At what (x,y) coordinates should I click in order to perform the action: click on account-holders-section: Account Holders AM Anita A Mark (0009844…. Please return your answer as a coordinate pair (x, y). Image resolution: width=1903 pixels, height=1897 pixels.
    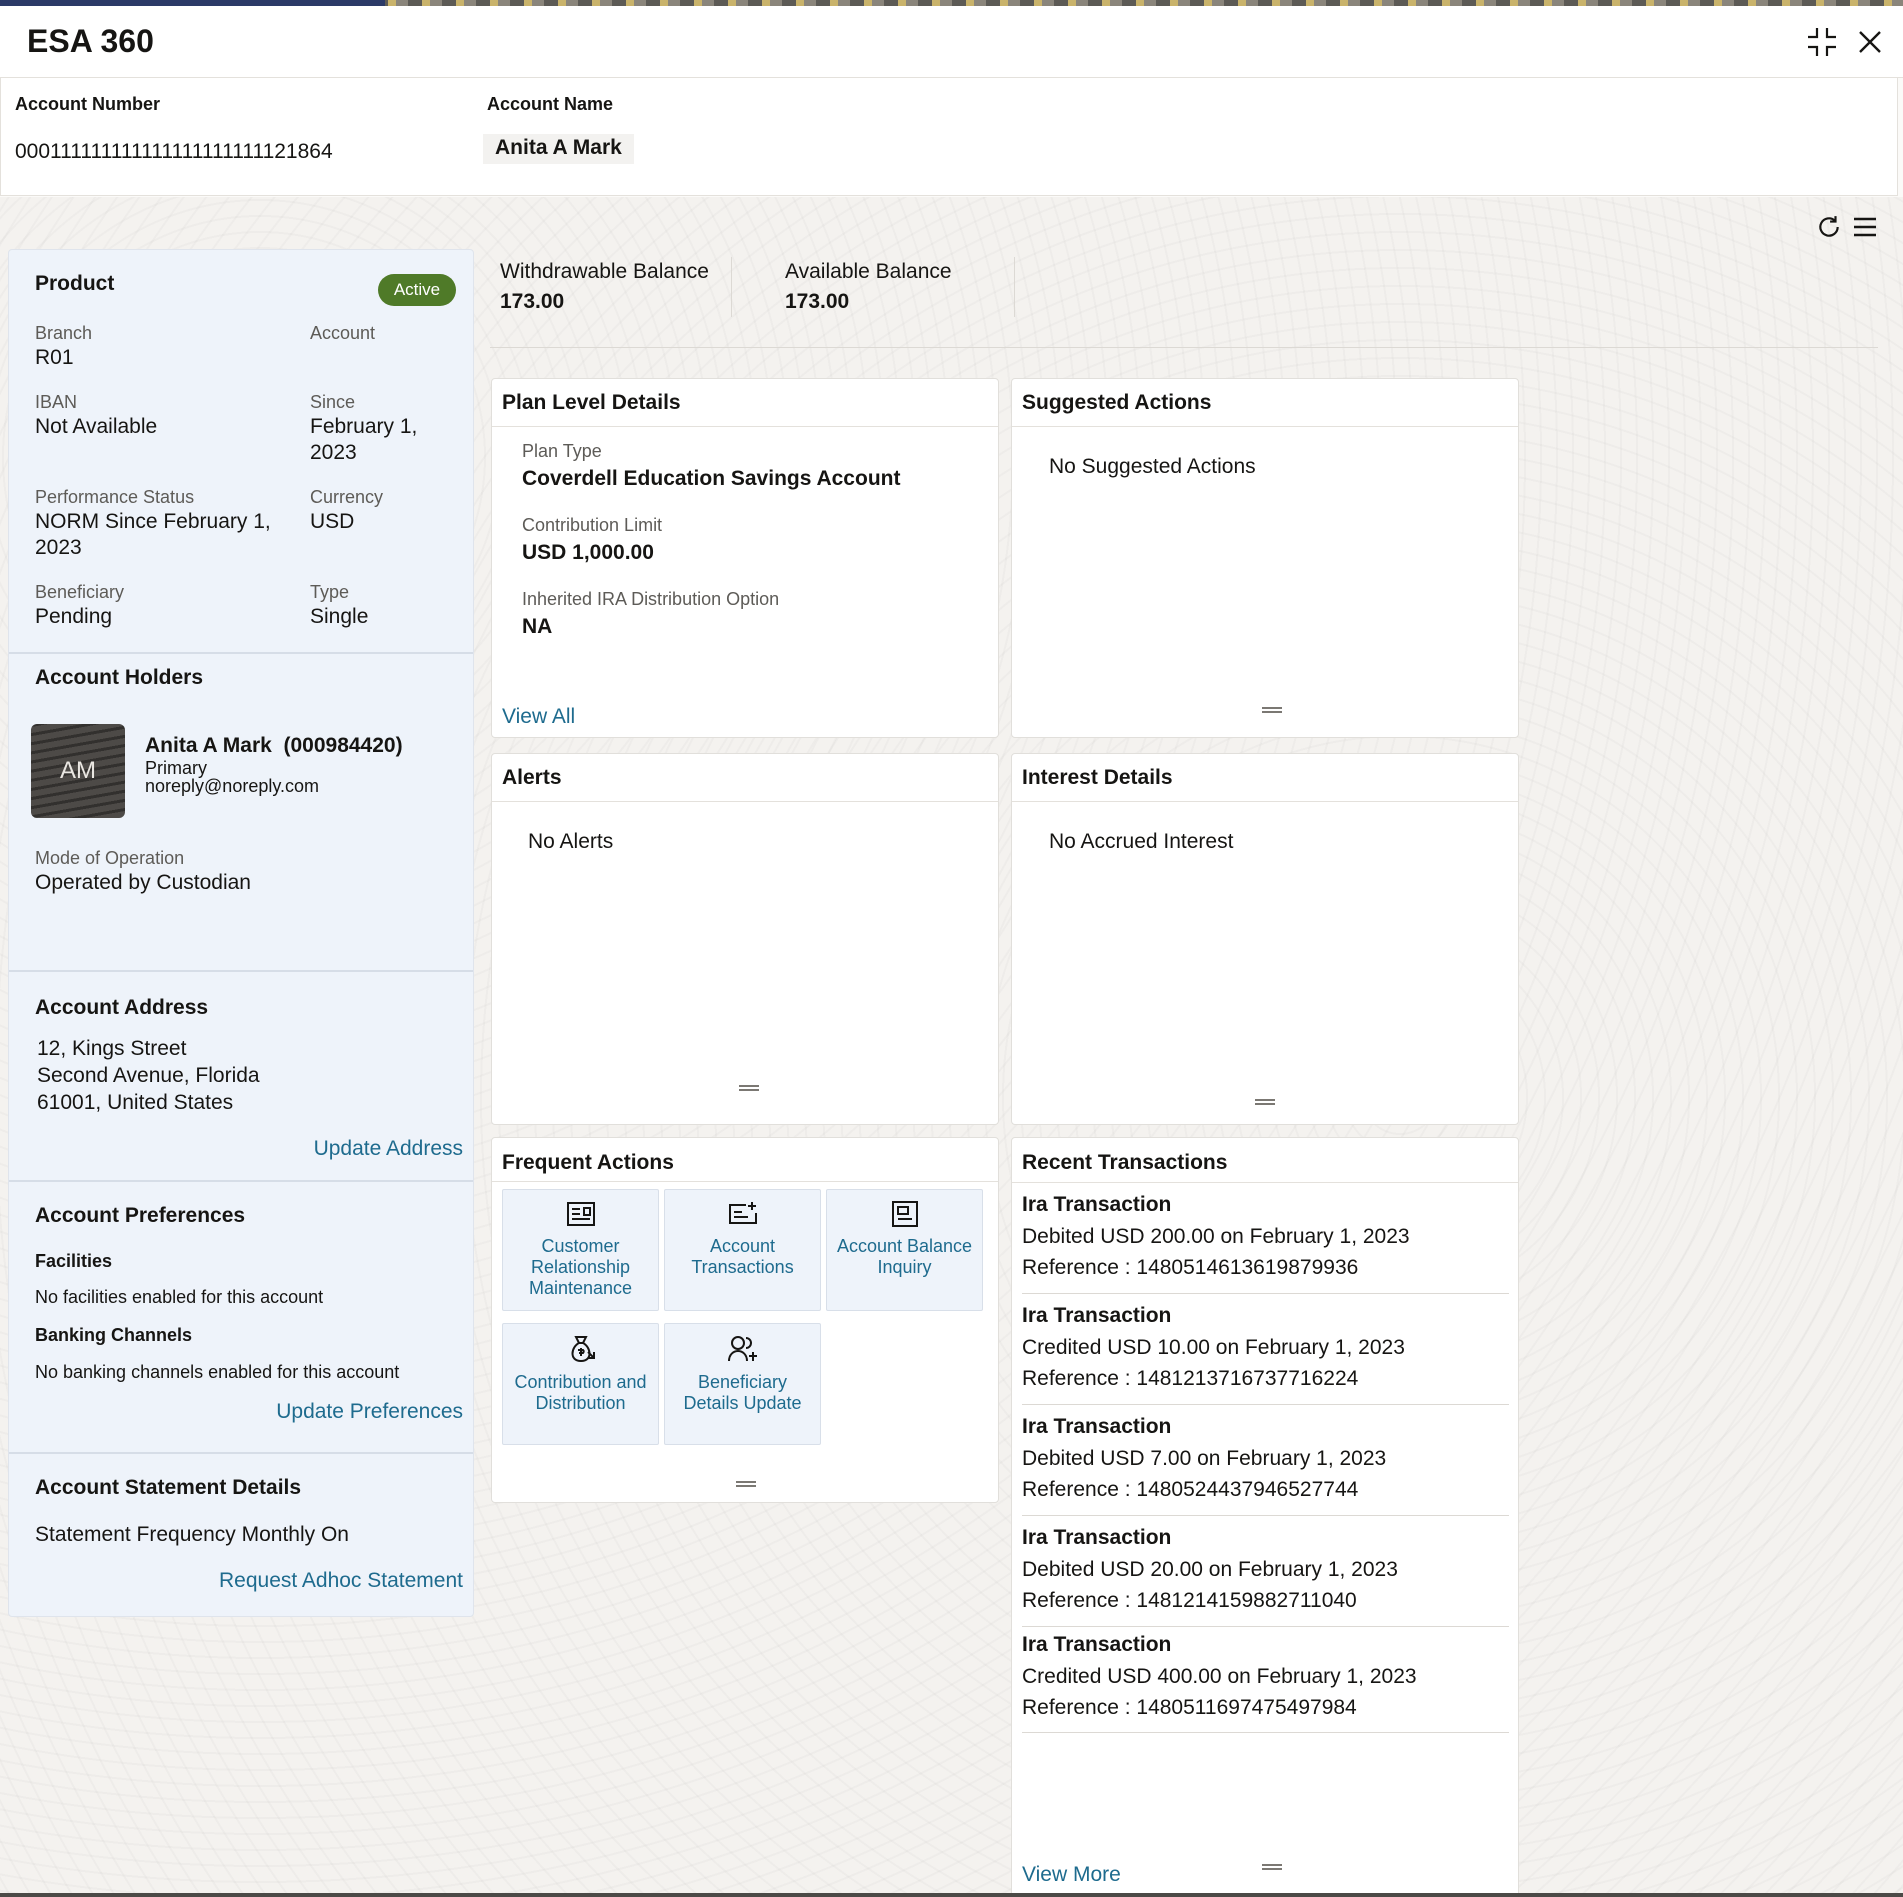
    Looking at the image, I should click on (241, 811).